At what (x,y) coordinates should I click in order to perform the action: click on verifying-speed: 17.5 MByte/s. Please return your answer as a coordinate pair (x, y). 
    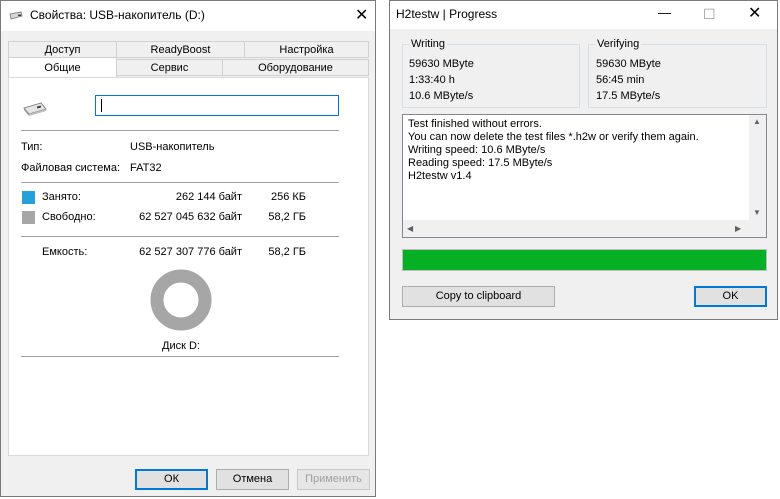
    Looking at the image, I should click on (628, 96).